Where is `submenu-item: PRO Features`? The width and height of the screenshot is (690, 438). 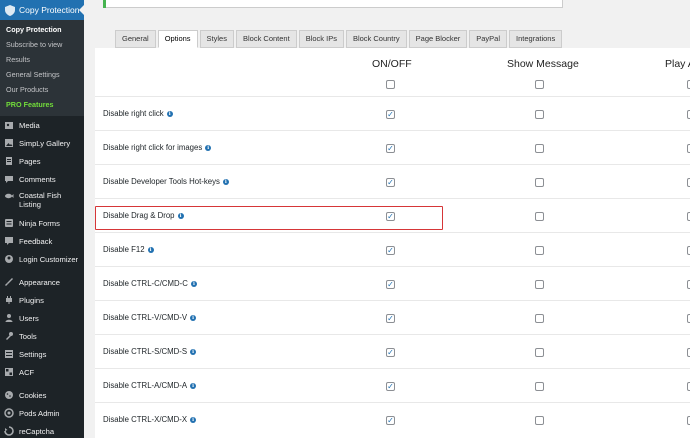
submenu-item: PRO Features is located at coordinates (42, 104).